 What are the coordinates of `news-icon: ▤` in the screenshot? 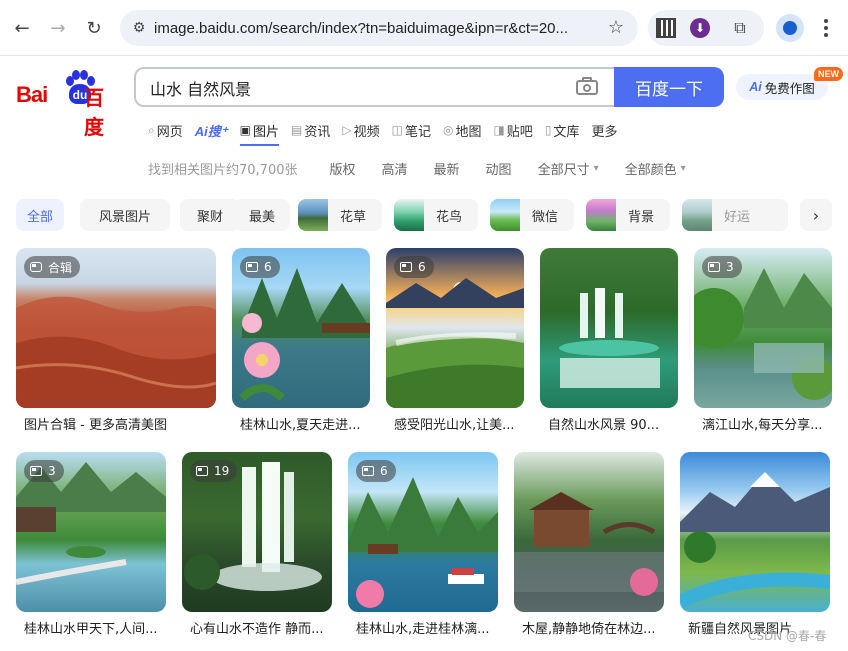 It's located at (296, 130).